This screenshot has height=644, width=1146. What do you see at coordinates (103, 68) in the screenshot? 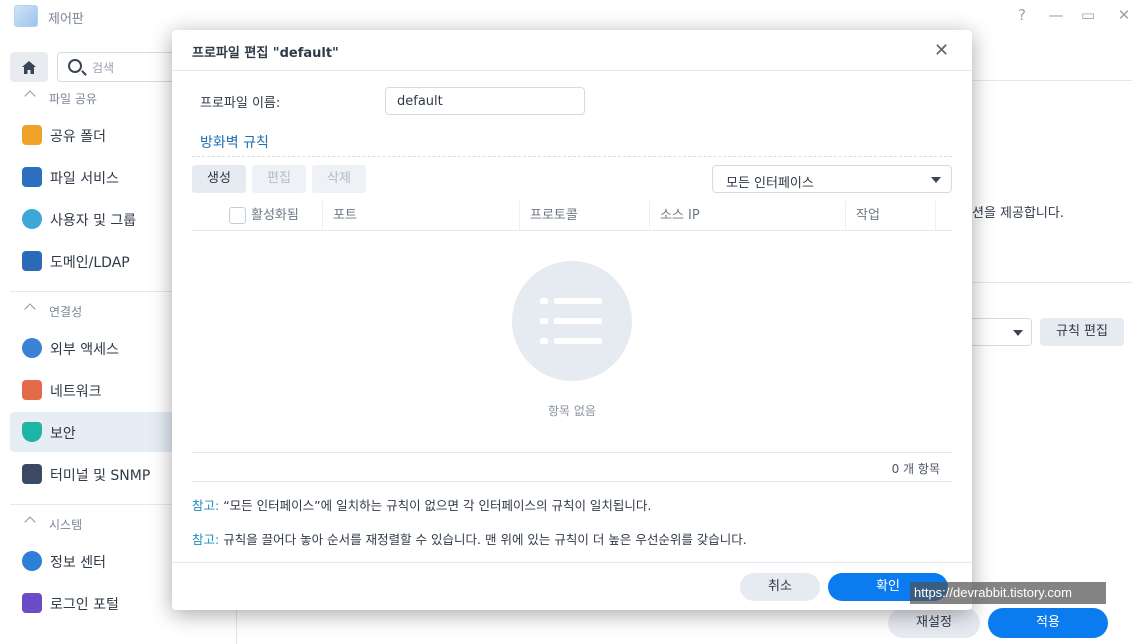
I see `search-placeholder: 검색` at bounding box center [103, 68].